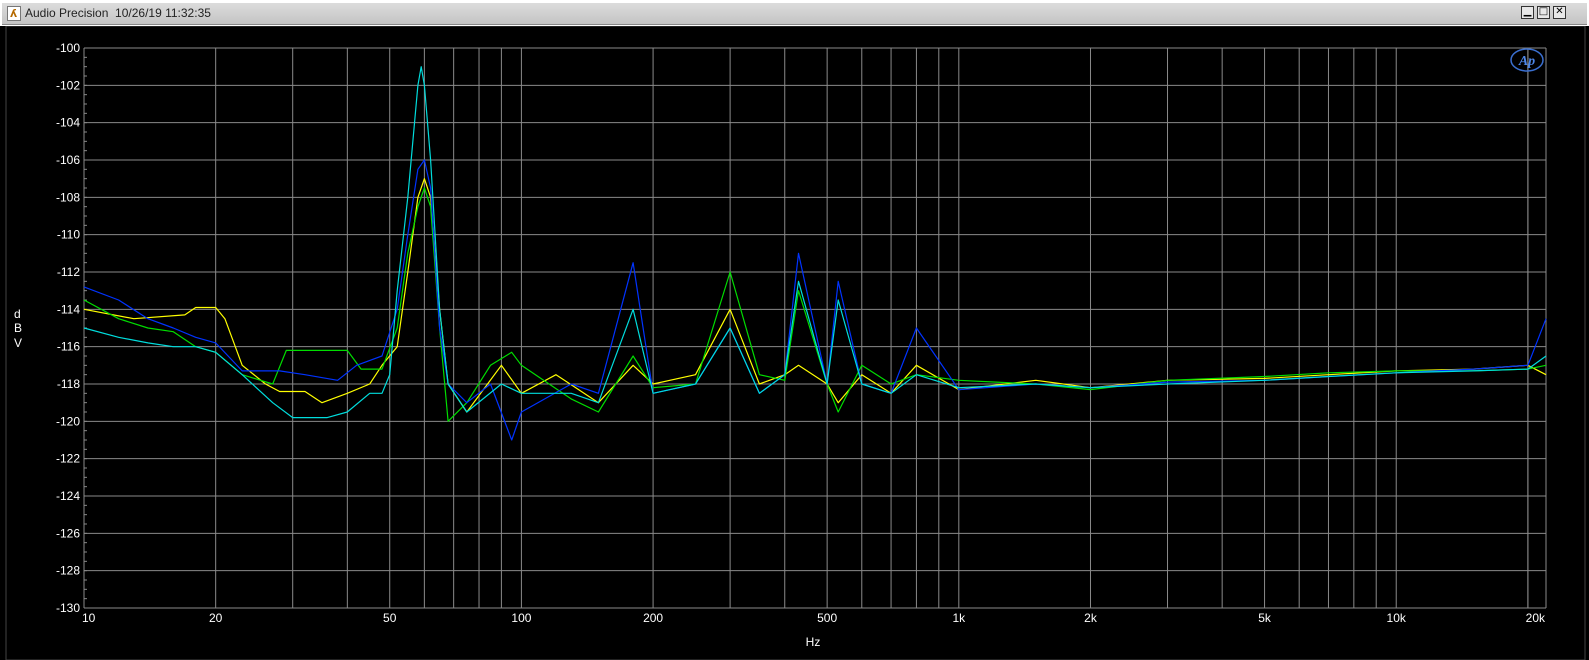 This screenshot has width=1589, height=660. I want to click on close-button: ✕, so click(1559, 12).